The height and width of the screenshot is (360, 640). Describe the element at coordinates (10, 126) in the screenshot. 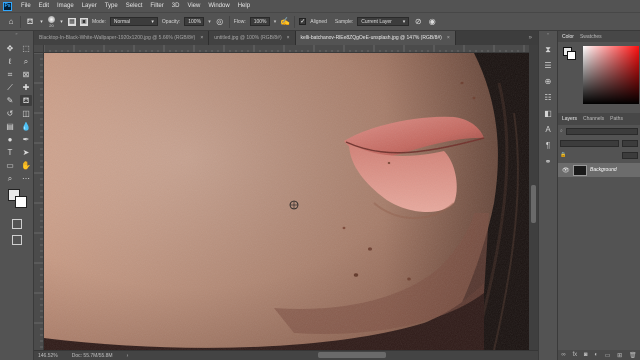

I see `gradient-tool-icon: ▤` at that location.